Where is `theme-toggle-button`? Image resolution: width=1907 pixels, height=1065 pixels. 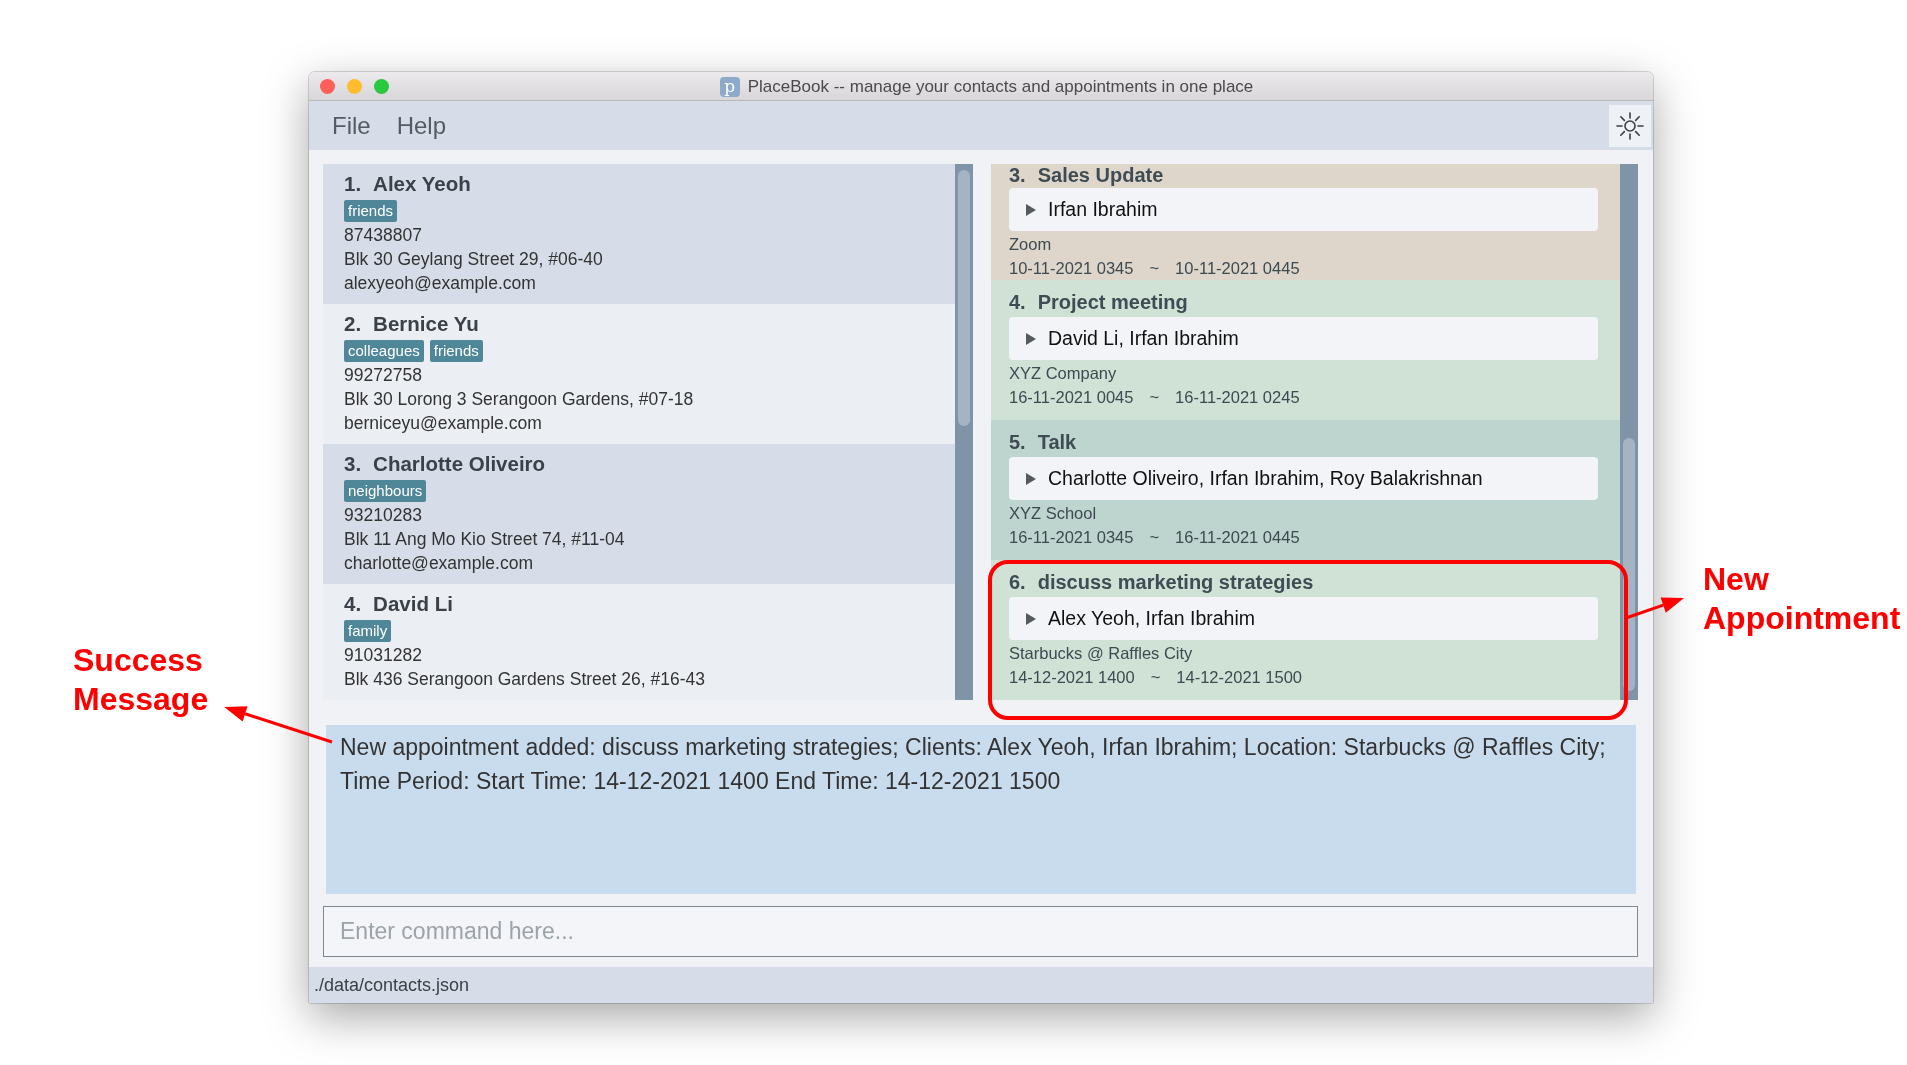 theme-toggle-button is located at coordinates (1630, 125).